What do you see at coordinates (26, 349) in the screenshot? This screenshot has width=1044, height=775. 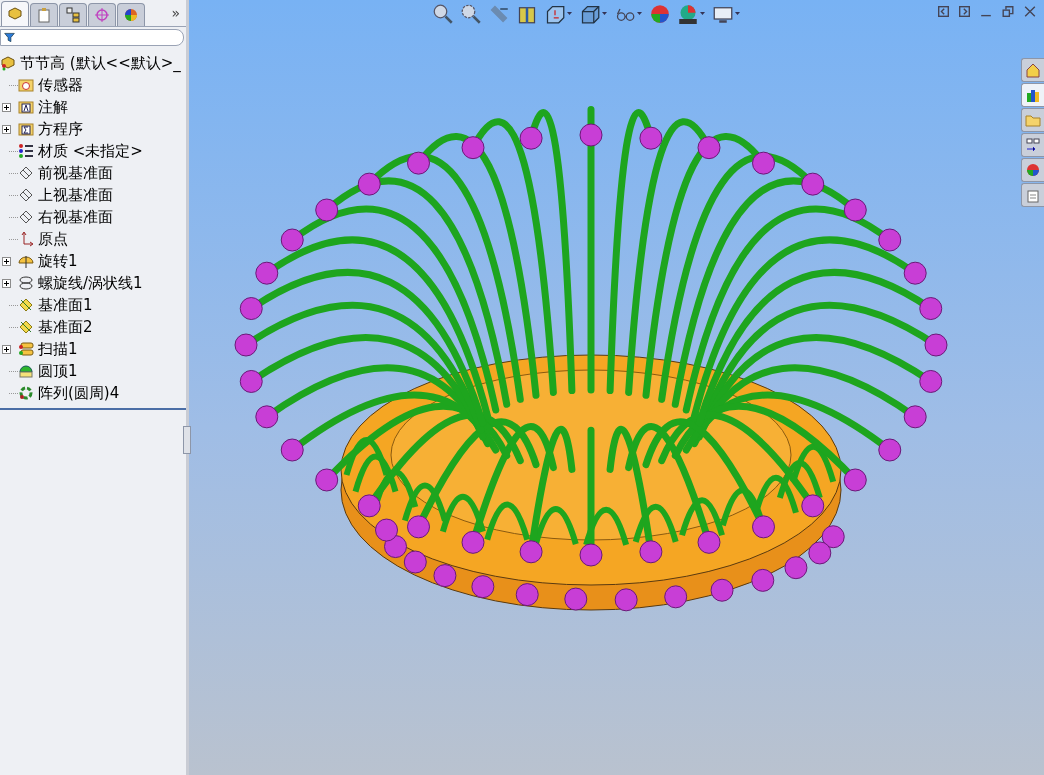 I see `sweep-feature-icon` at bounding box center [26, 349].